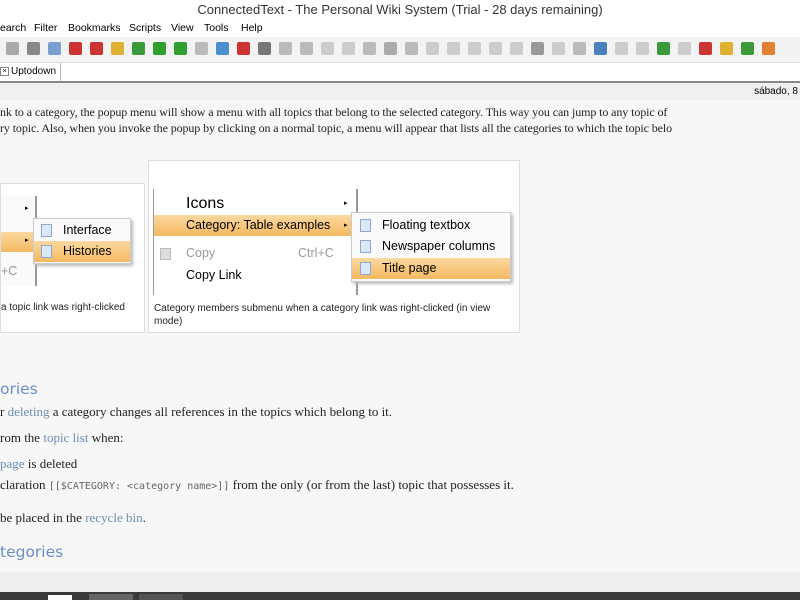 The height and width of the screenshot is (600, 800). I want to click on selected-menu-item: ▸, so click(18, 242).